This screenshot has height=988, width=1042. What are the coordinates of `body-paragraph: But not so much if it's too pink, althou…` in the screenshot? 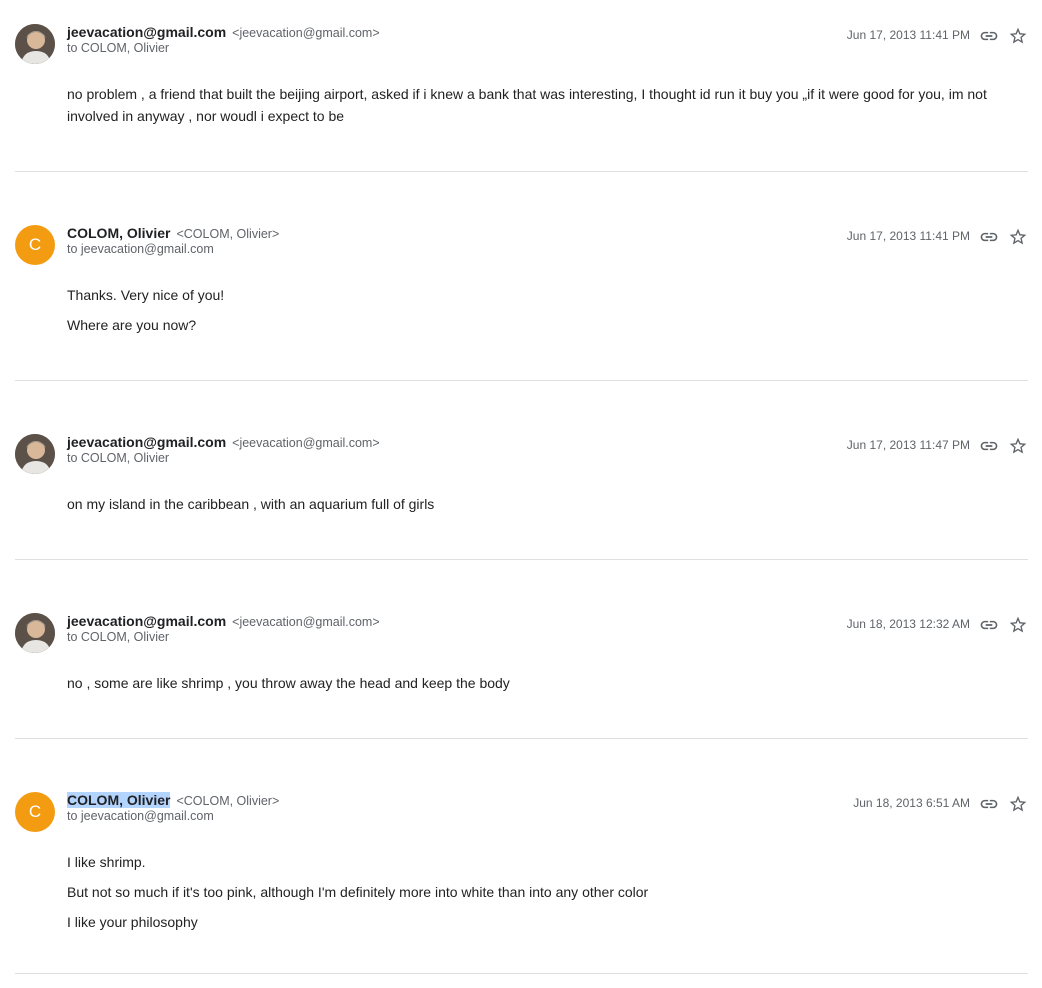 It's located at (358, 892).